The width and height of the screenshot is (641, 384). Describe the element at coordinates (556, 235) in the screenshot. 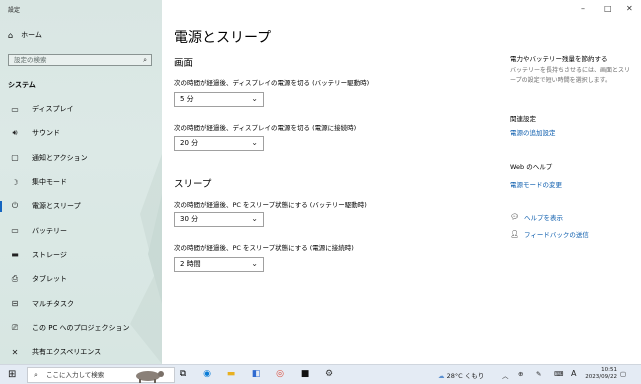

I see `feedback-label: フィードバックの送信` at that location.